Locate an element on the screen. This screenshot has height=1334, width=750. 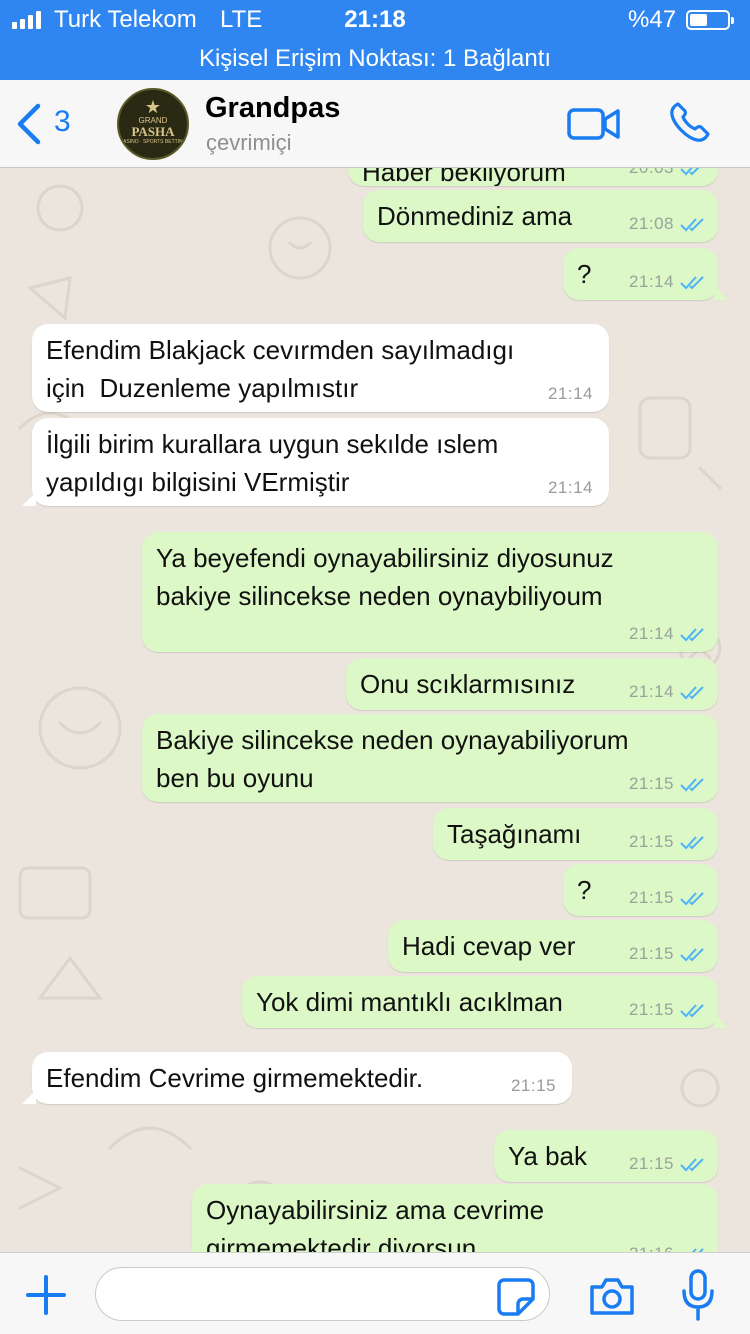
outgoing-message: Dönmediniz ama 21:08 is located at coordinates (540, 216).